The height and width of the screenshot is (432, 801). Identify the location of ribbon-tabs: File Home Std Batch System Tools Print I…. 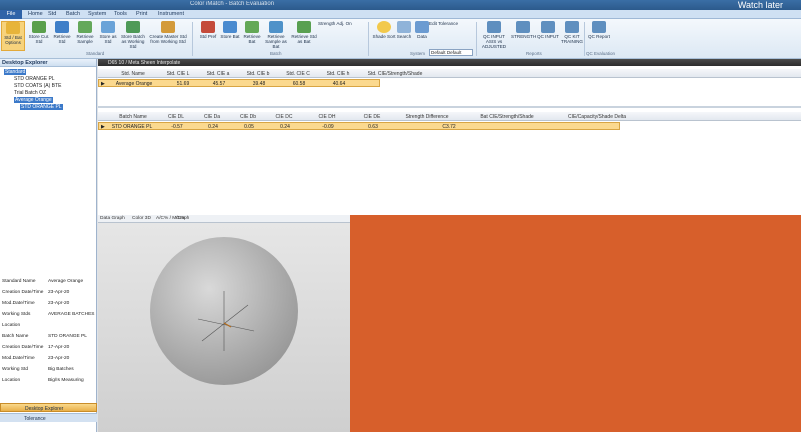
(400, 14).